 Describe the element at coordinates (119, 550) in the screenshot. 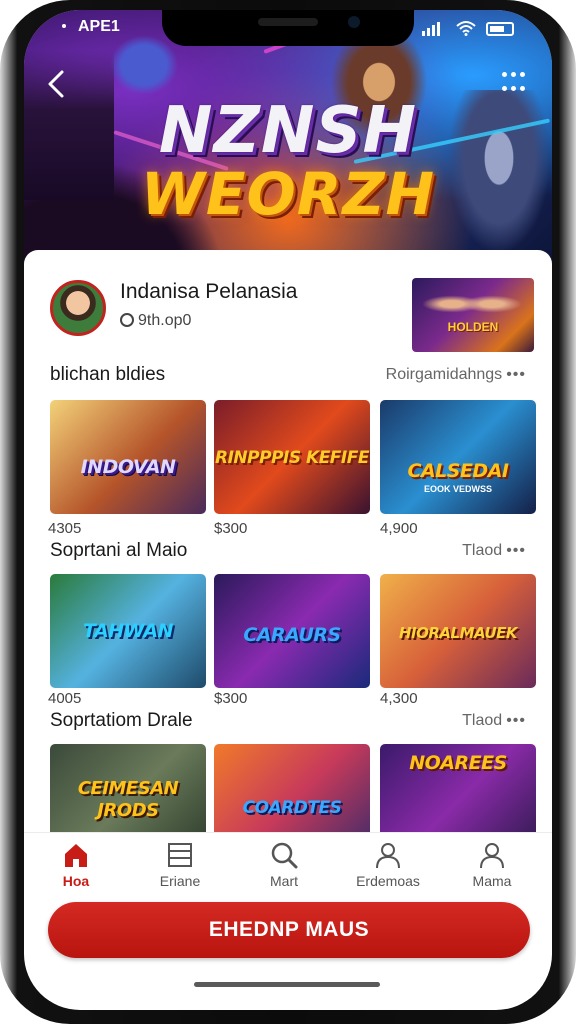

I see `section-title: Soprtani al Maio` at that location.